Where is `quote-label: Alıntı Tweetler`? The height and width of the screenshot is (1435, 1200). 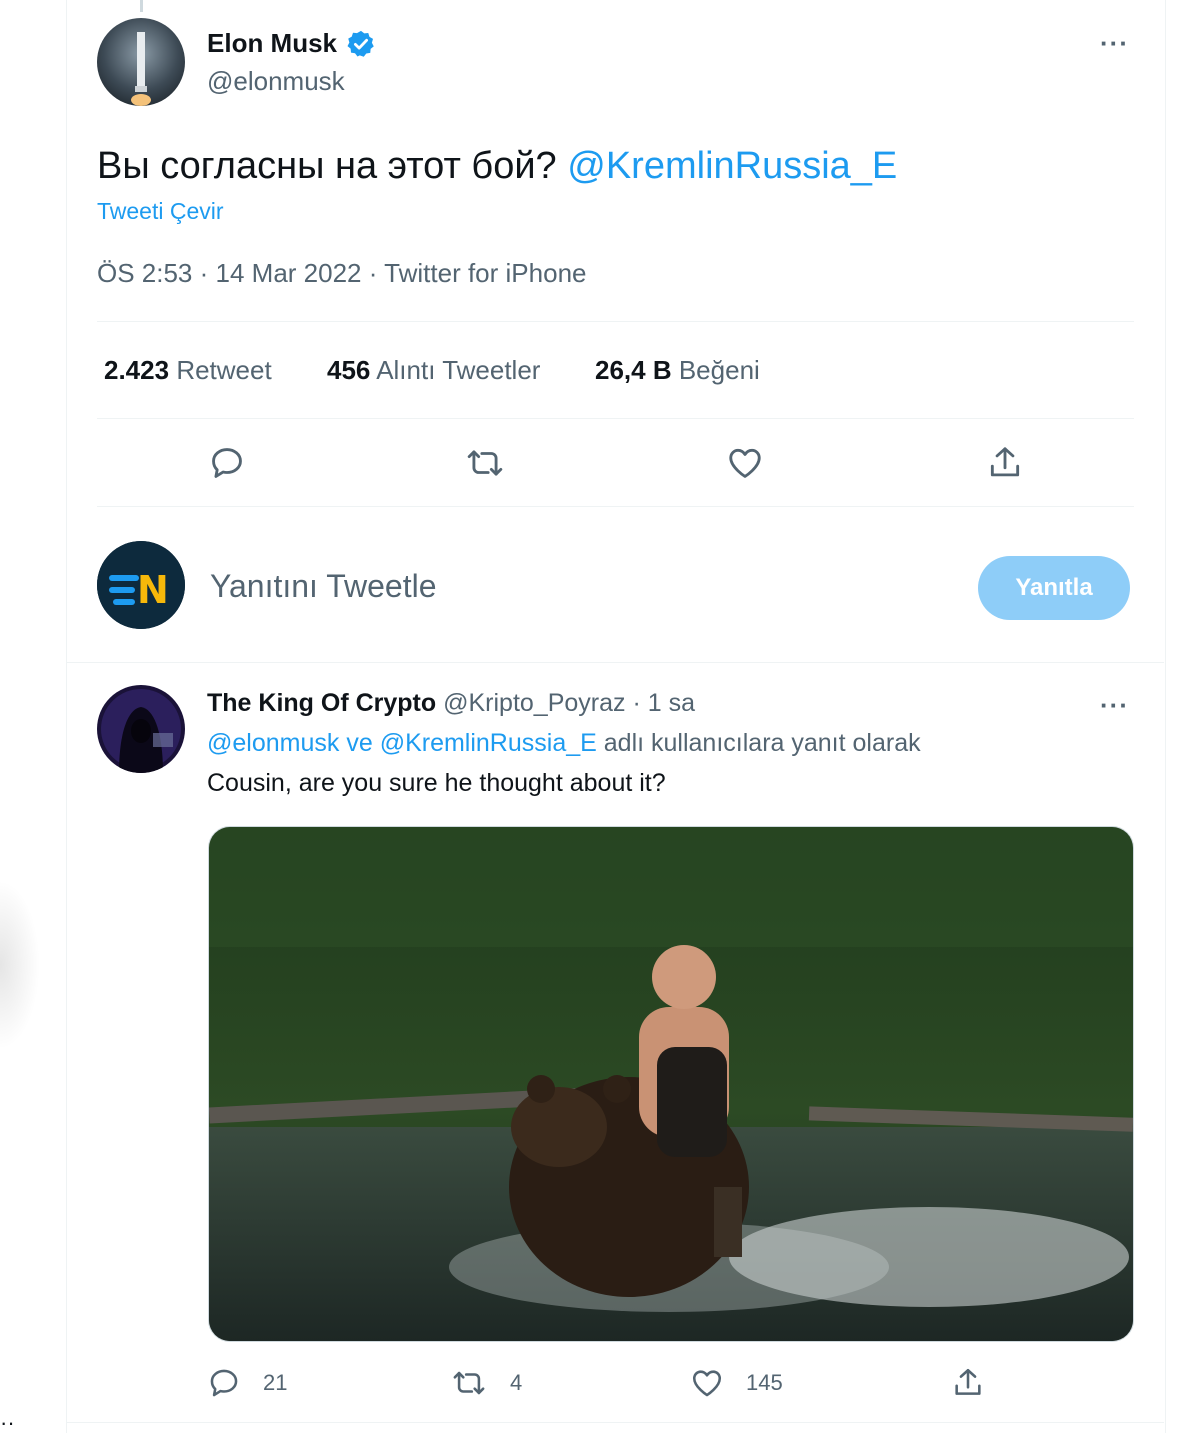 quote-label: Alıntı Tweetler is located at coordinates (458, 370).